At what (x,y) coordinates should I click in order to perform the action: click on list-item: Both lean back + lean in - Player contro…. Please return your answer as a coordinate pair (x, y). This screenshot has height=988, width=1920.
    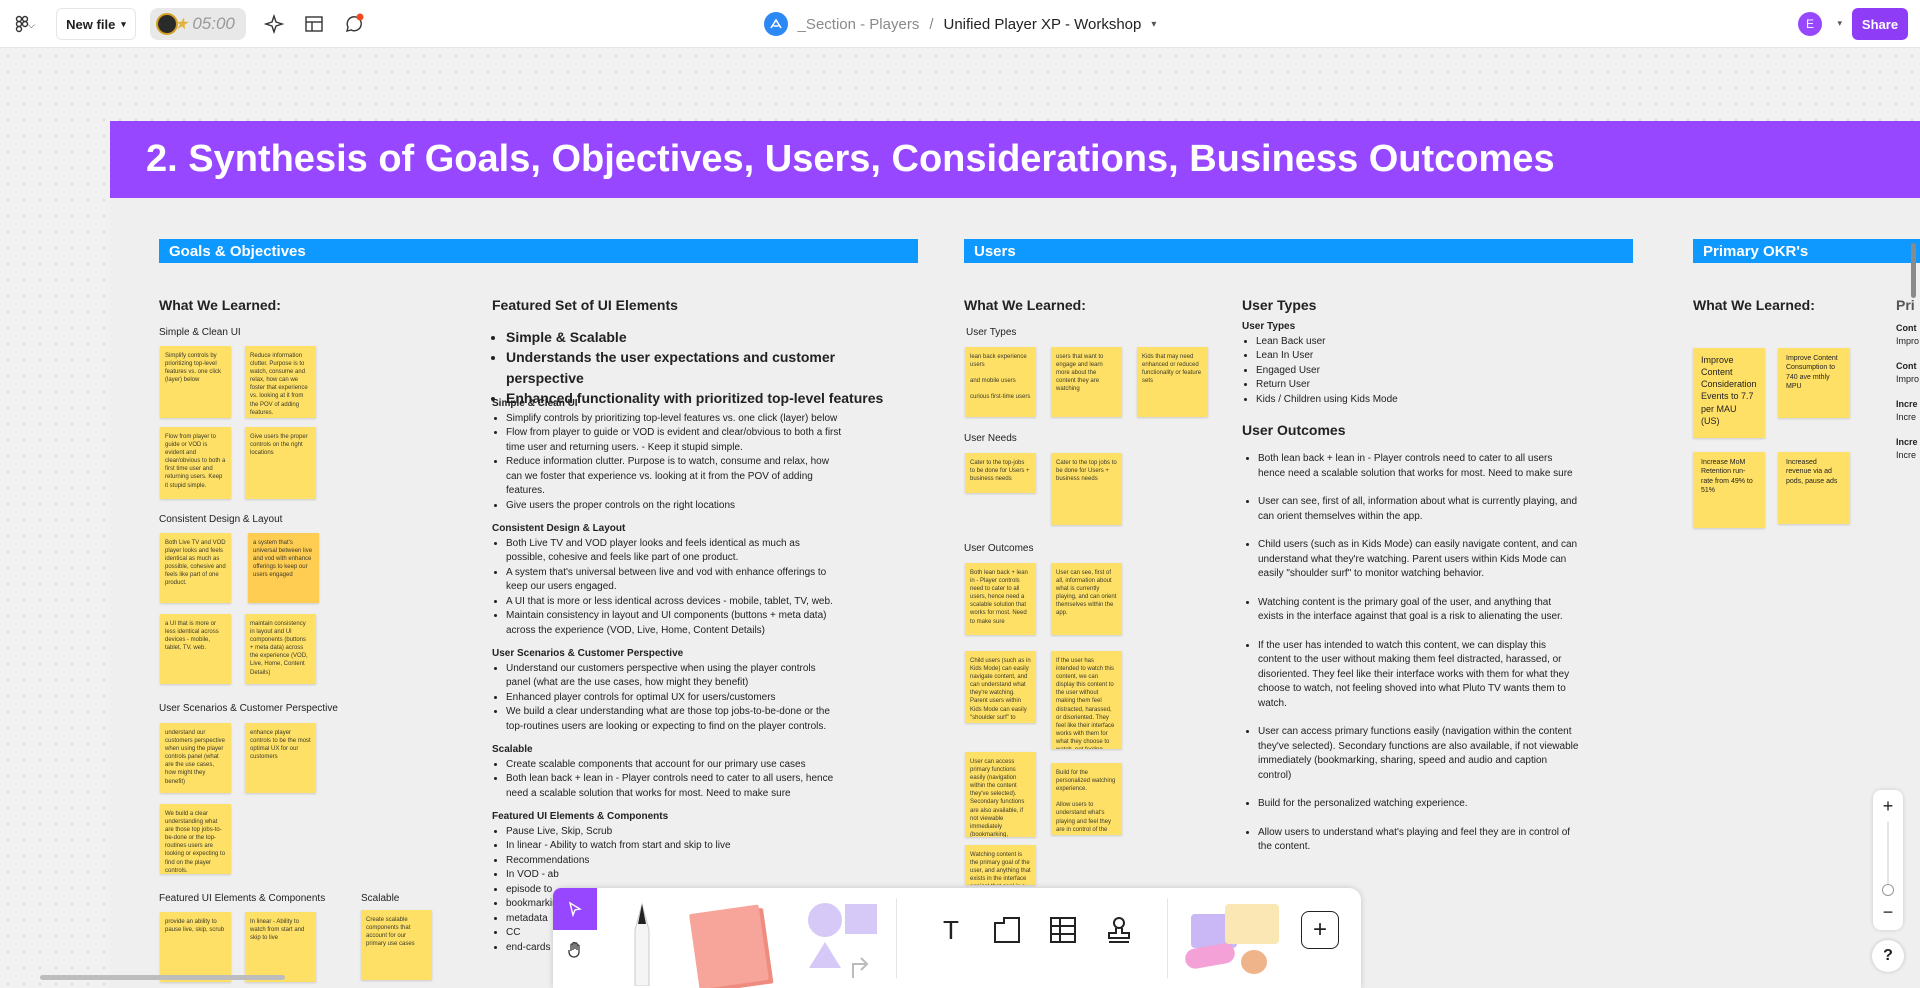
    Looking at the image, I should click on (1418, 466).